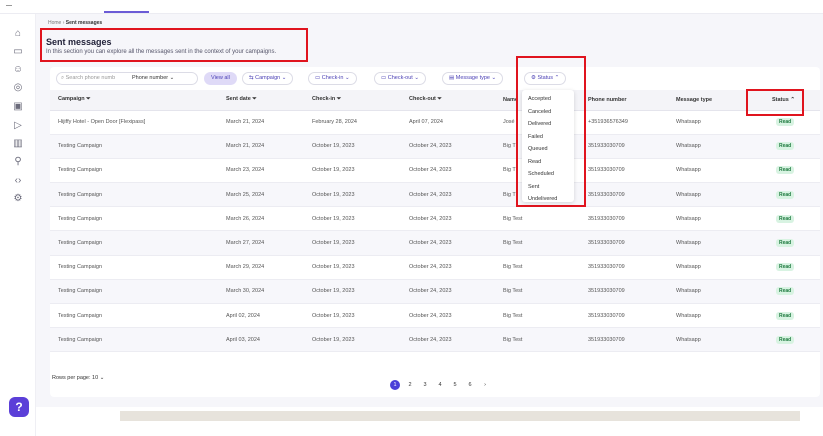 This screenshot has width=823, height=436. Describe the element at coordinates (18, 199) in the screenshot. I see `settings-icon: ⚙` at that location.